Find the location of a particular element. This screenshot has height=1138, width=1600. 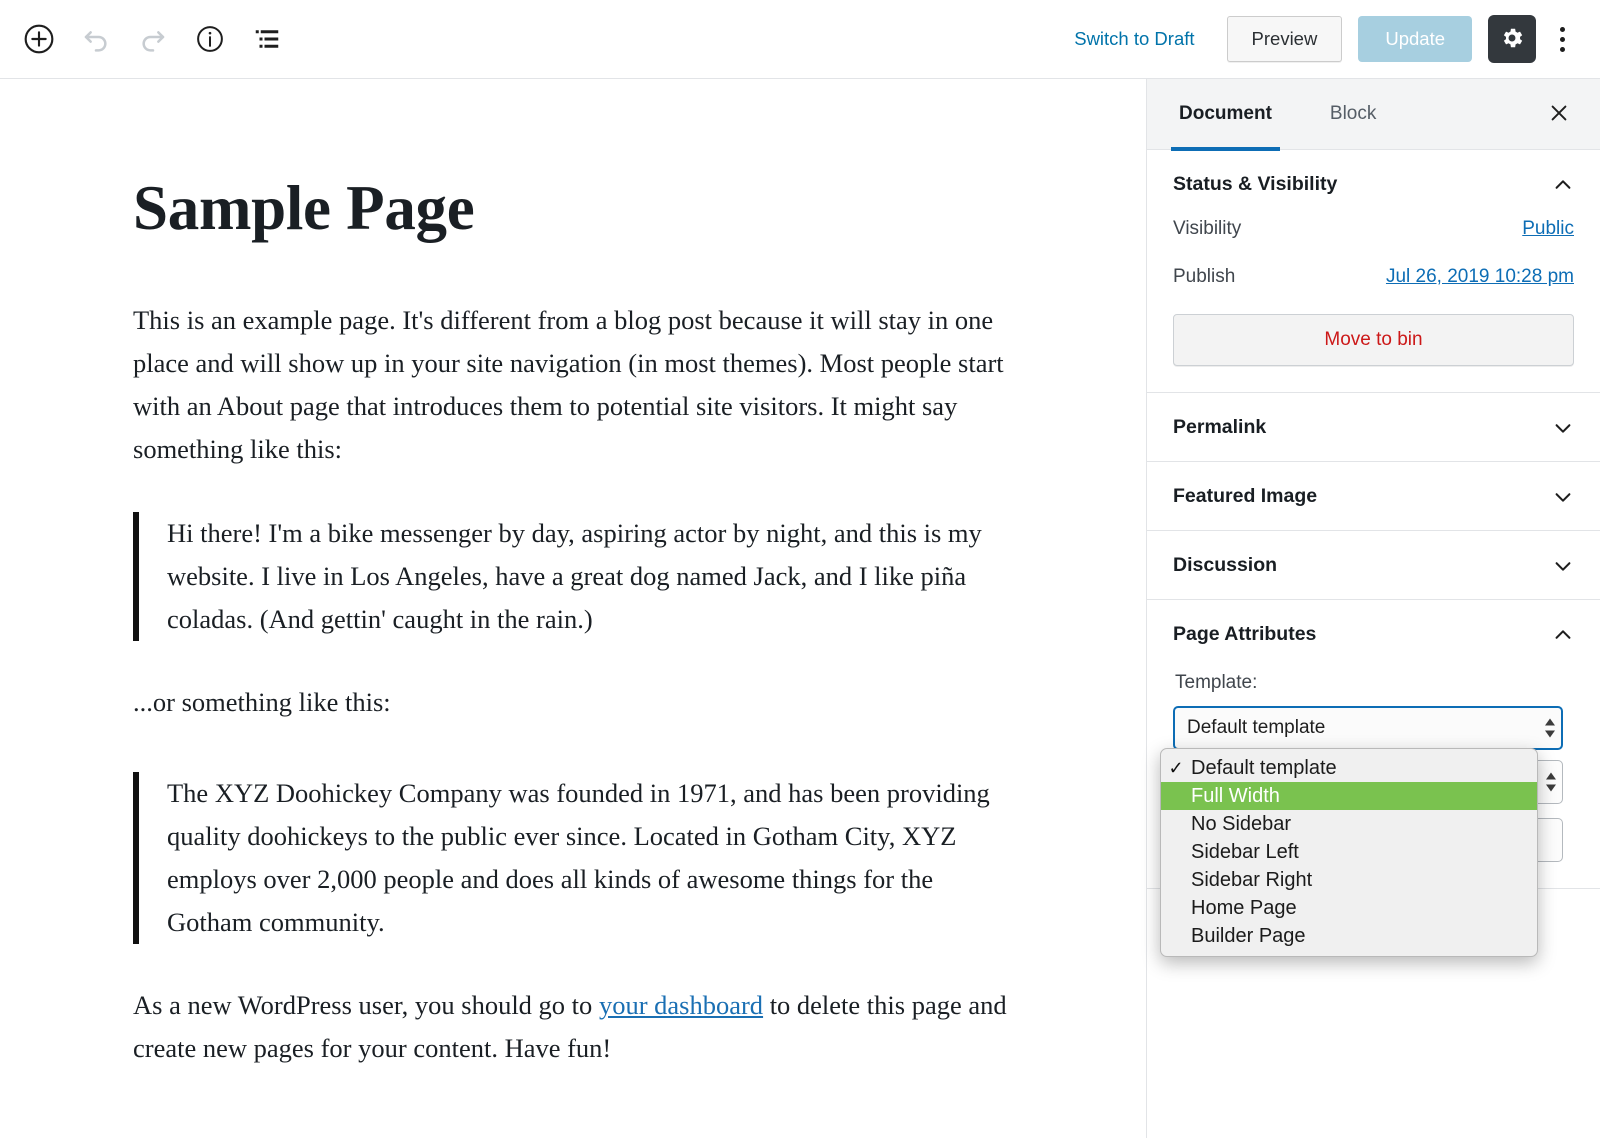

visibility-label: Visibility is located at coordinates (1207, 228).